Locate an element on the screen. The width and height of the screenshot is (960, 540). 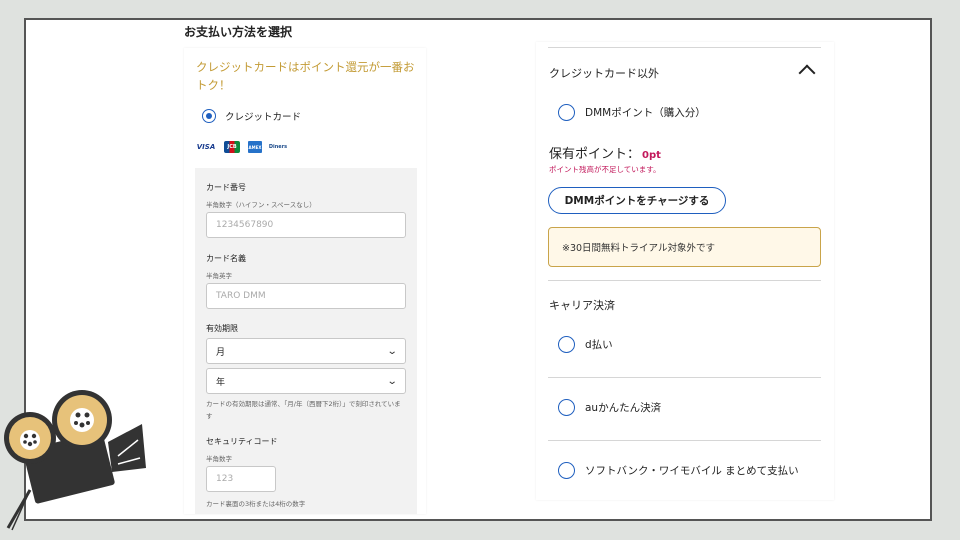
expiry-month-value: 月 is located at coordinates (221, 352).